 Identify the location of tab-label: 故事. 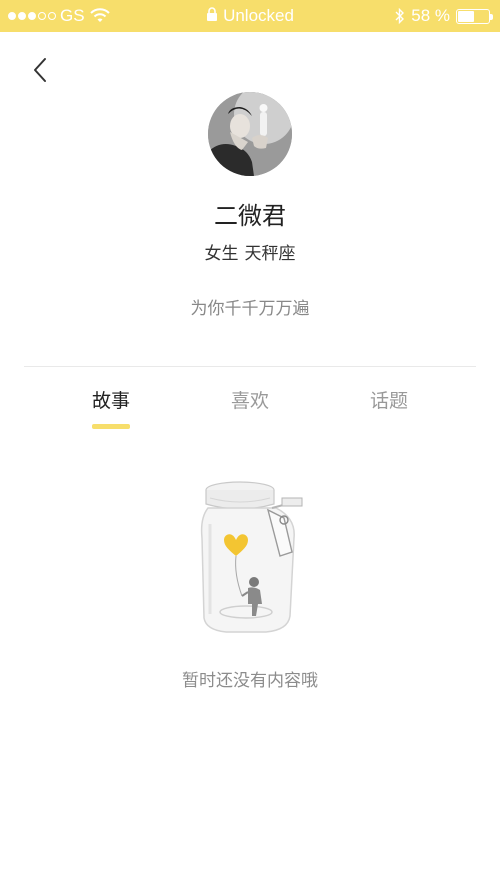
(110, 401).